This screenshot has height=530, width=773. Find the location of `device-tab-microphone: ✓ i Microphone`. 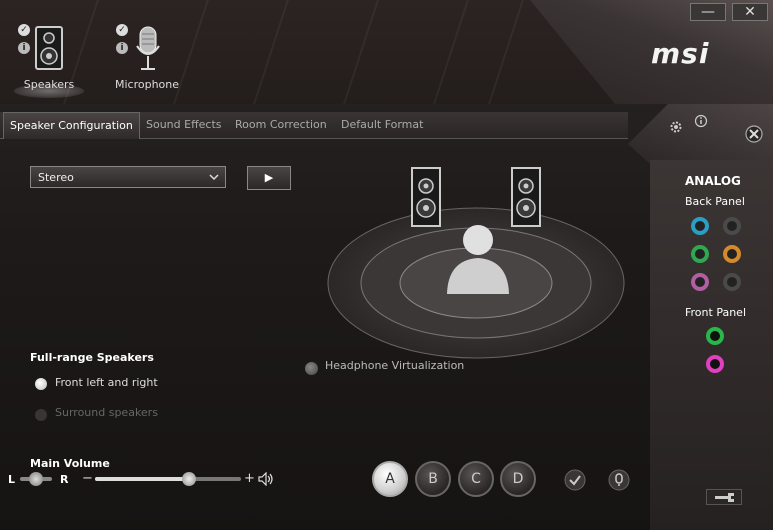

device-tab-microphone: ✓ i Microphone is located at coordinates (147, 58).